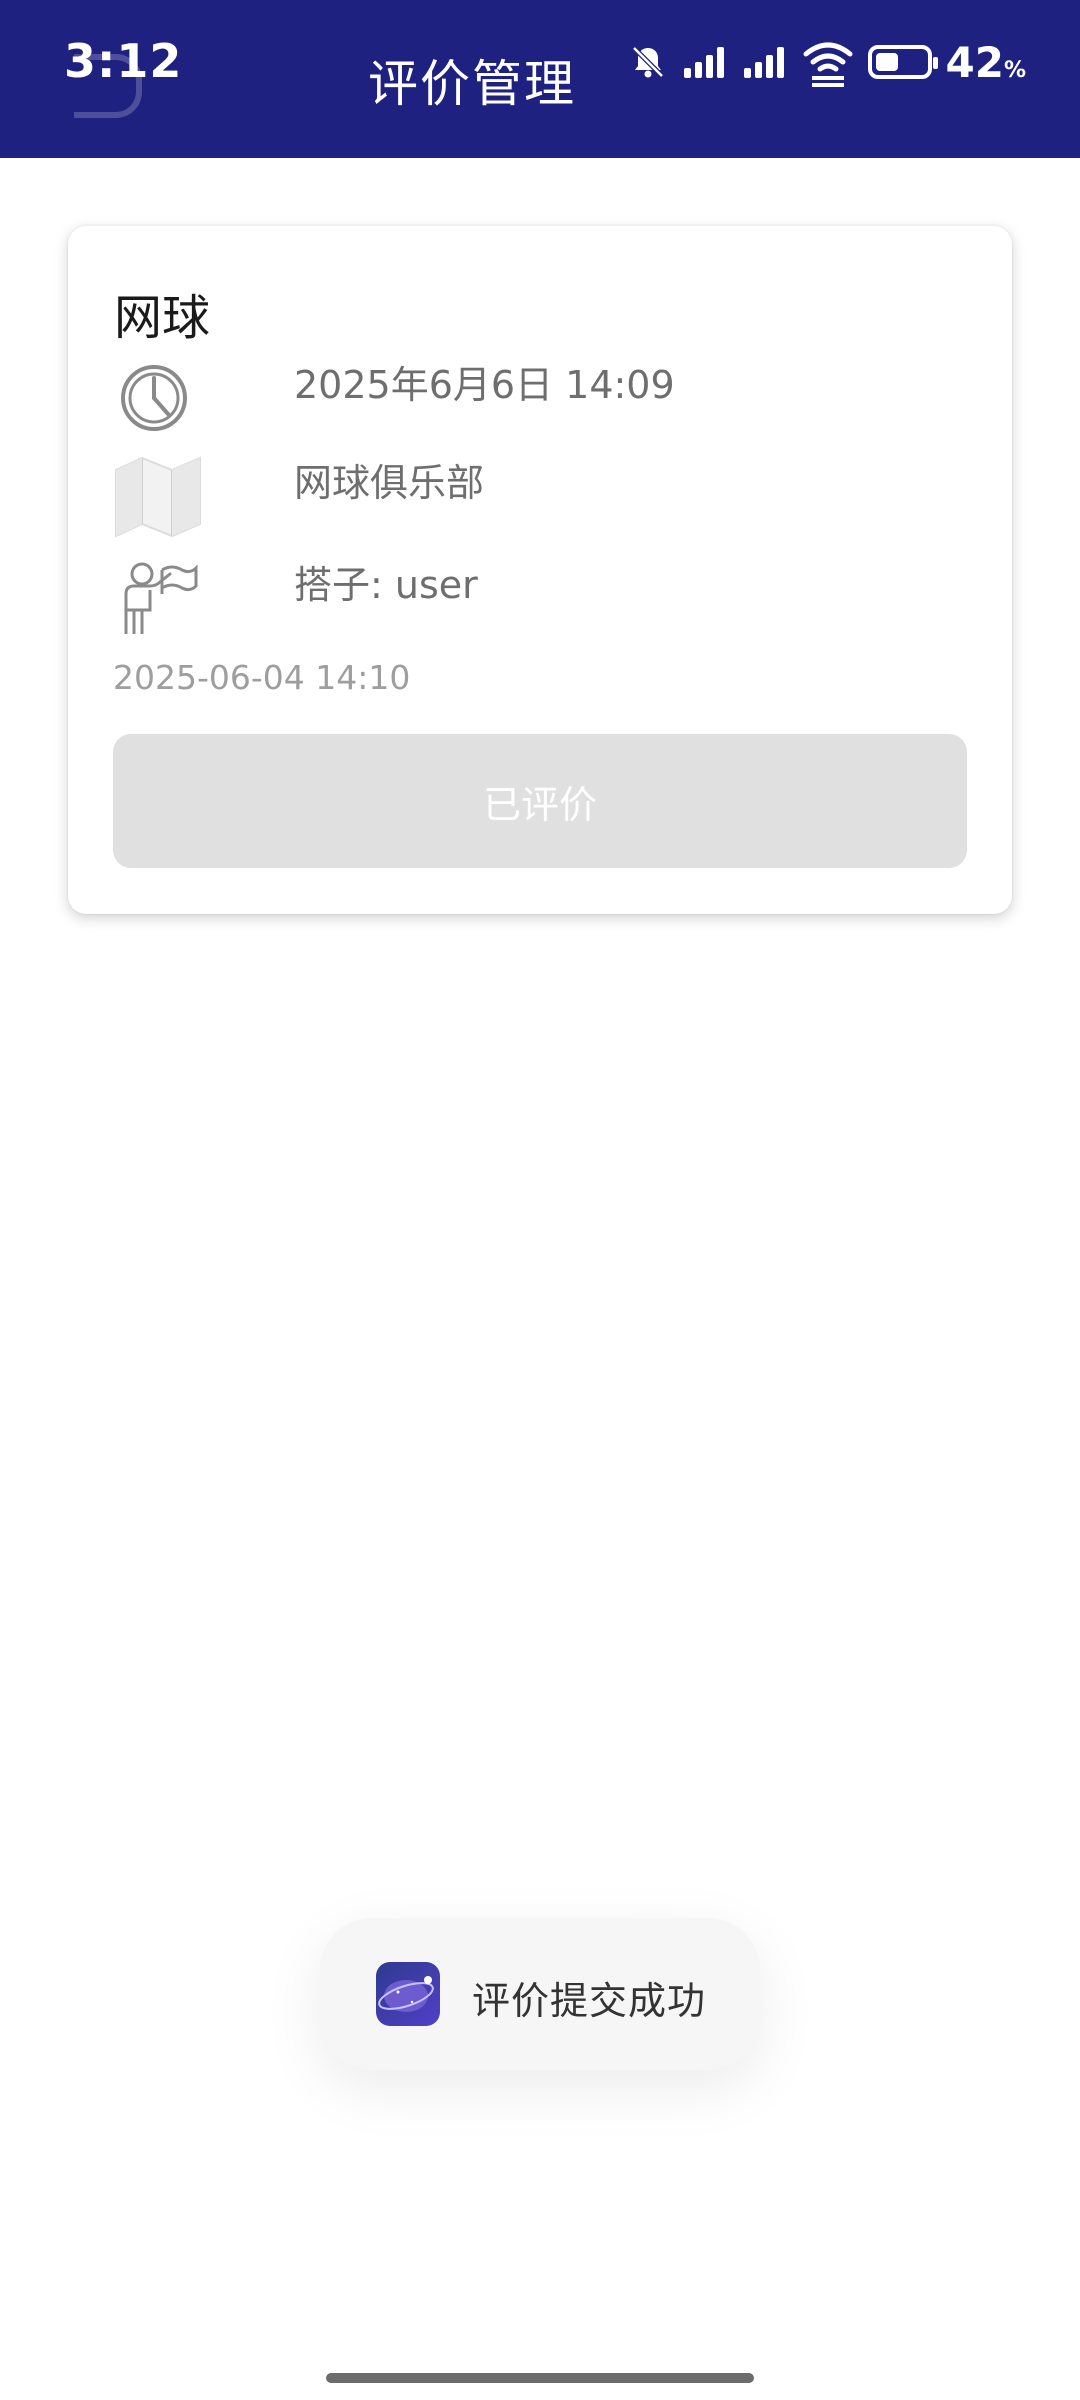 The height and width of the screenshot is (2400, 1080). What do you see at coordinates (158, 497) in the screenshot?
I see `map-icon` at bounding box center [158, 497].